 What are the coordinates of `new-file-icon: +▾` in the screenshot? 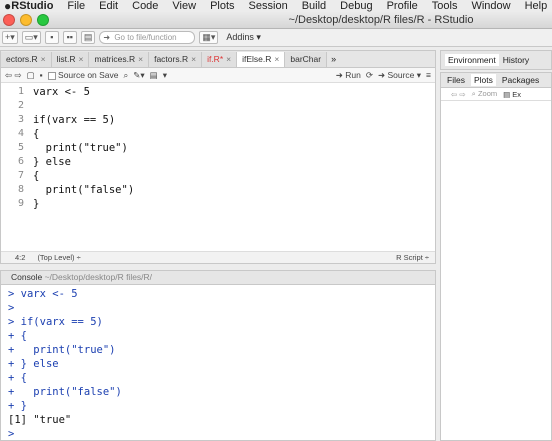 It's located at (10, 37).